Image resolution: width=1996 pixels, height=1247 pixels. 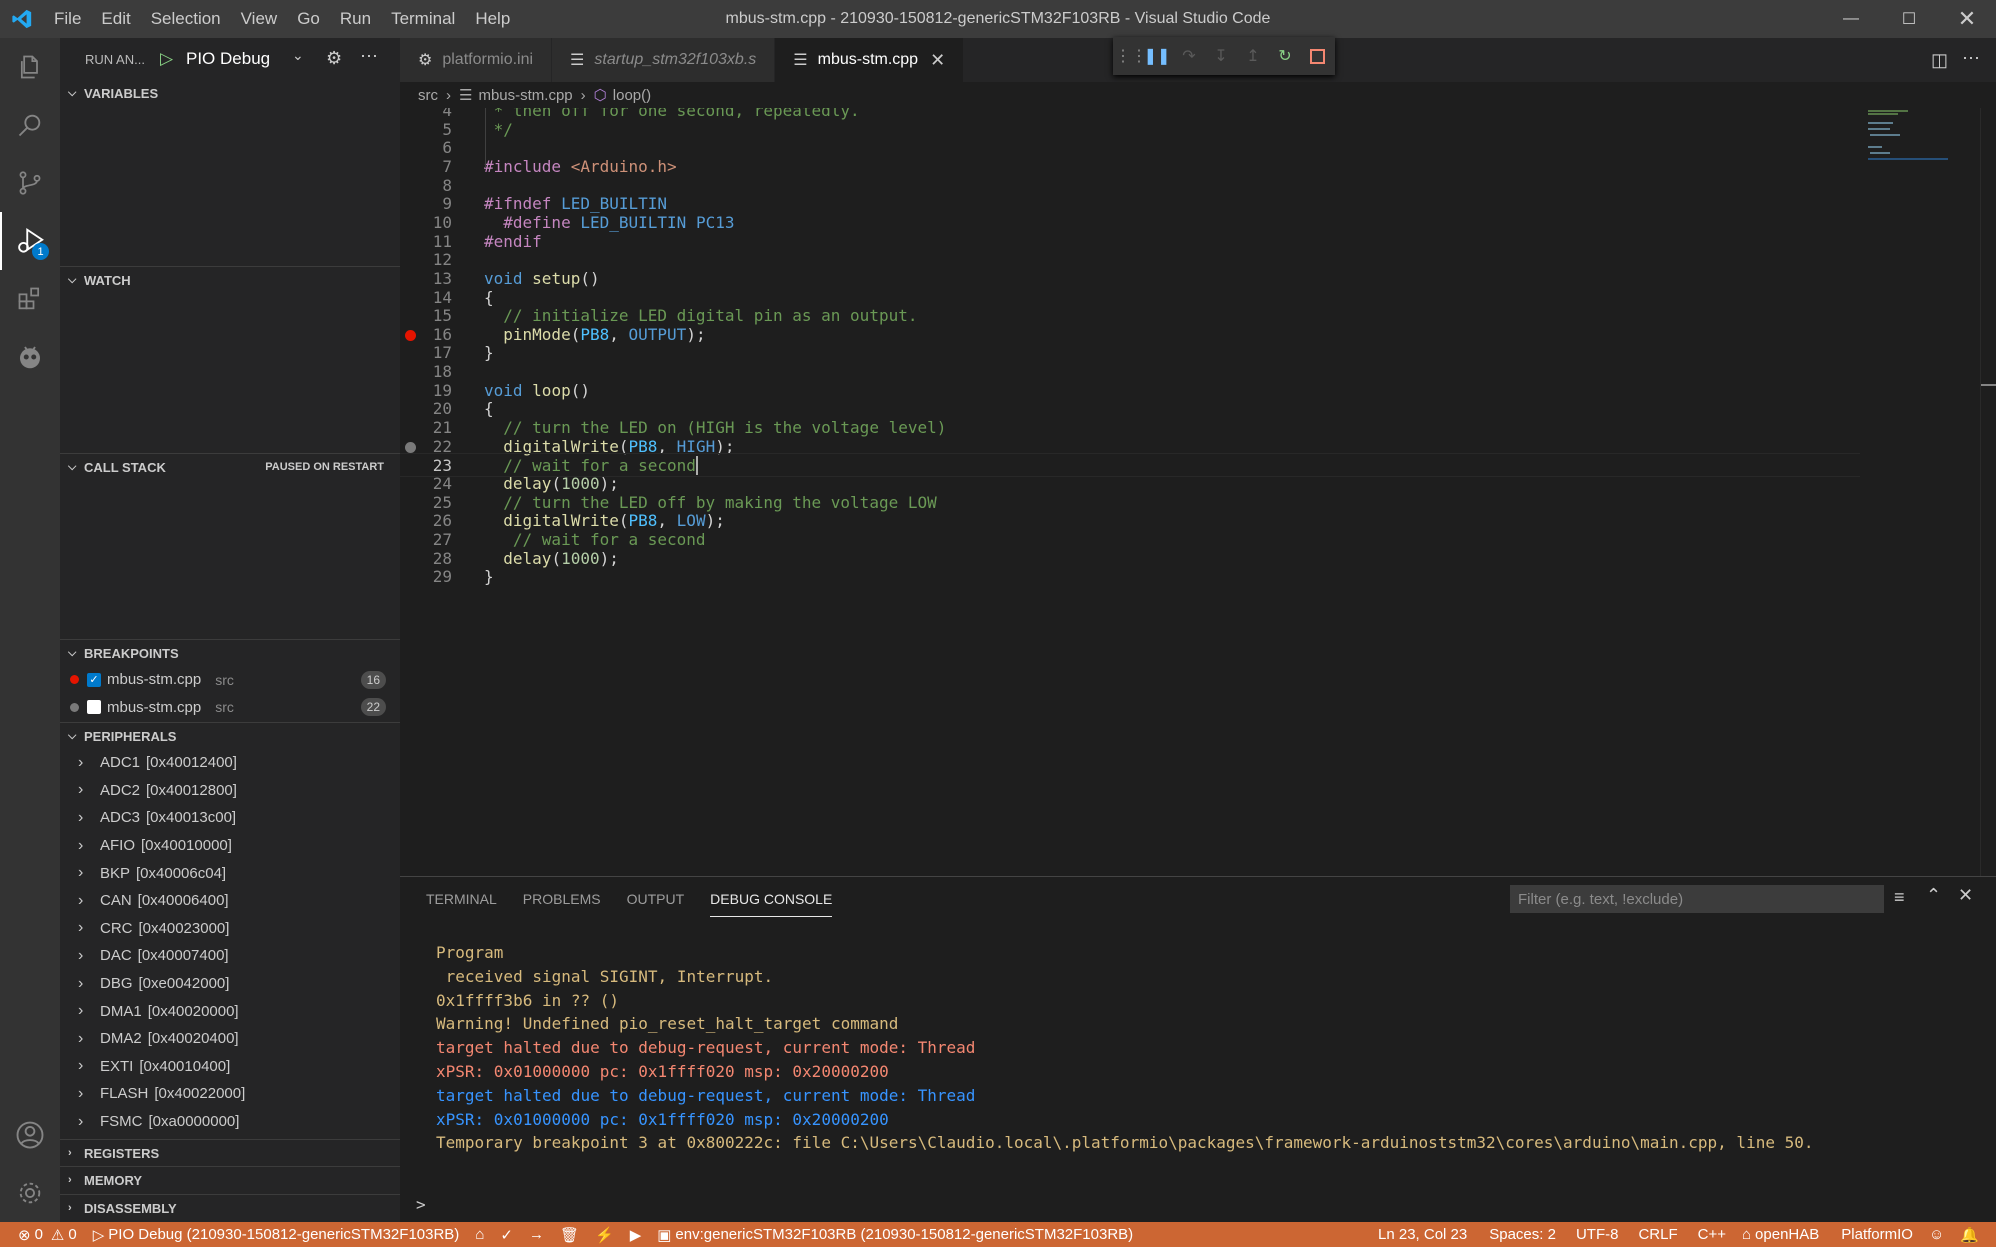 I want to click on pio-clean-icon: 🗑, so click(x=569, y=1235).